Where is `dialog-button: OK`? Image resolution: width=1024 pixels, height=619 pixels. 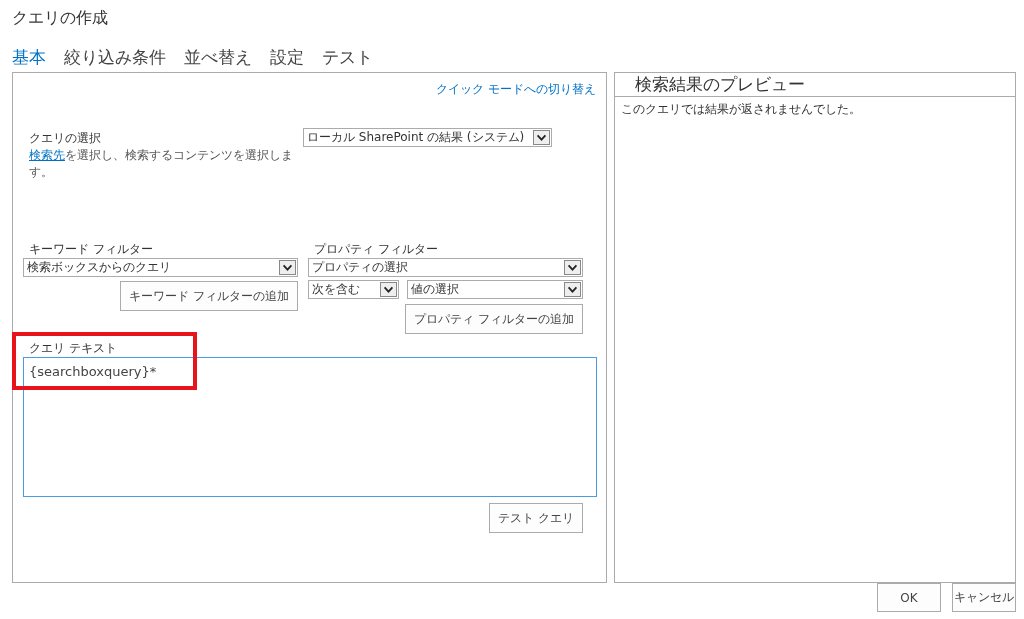 dialog-button: OK is located at coordinates (909, 597).